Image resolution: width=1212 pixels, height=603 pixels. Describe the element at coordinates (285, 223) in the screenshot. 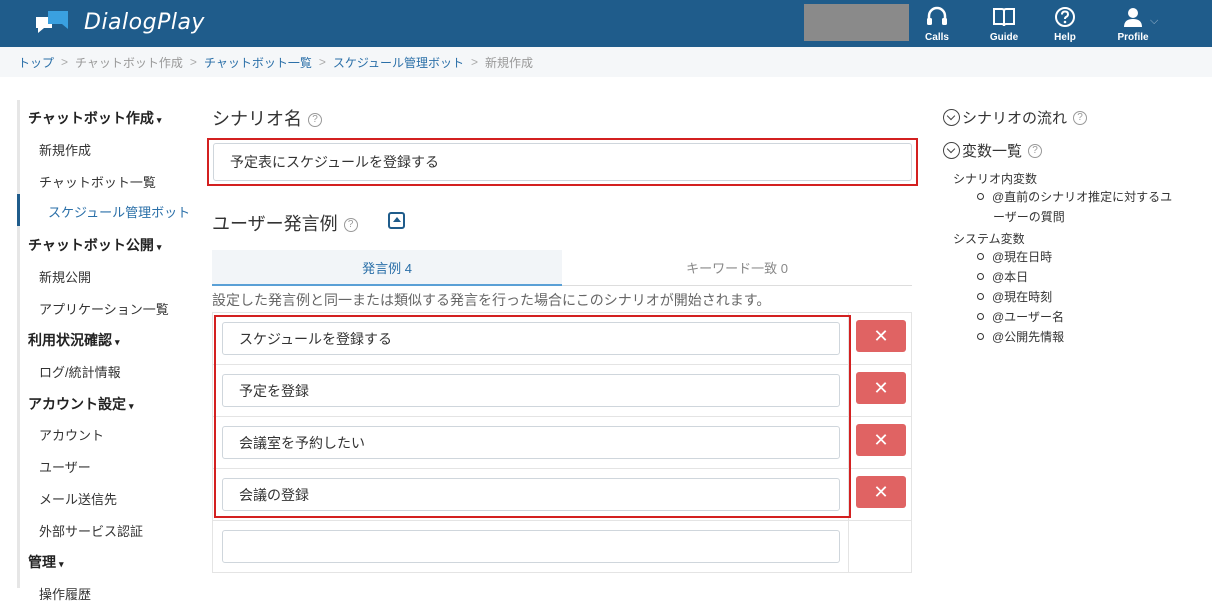

I see `utterance-heading: ユーザー発言例?` at that location.